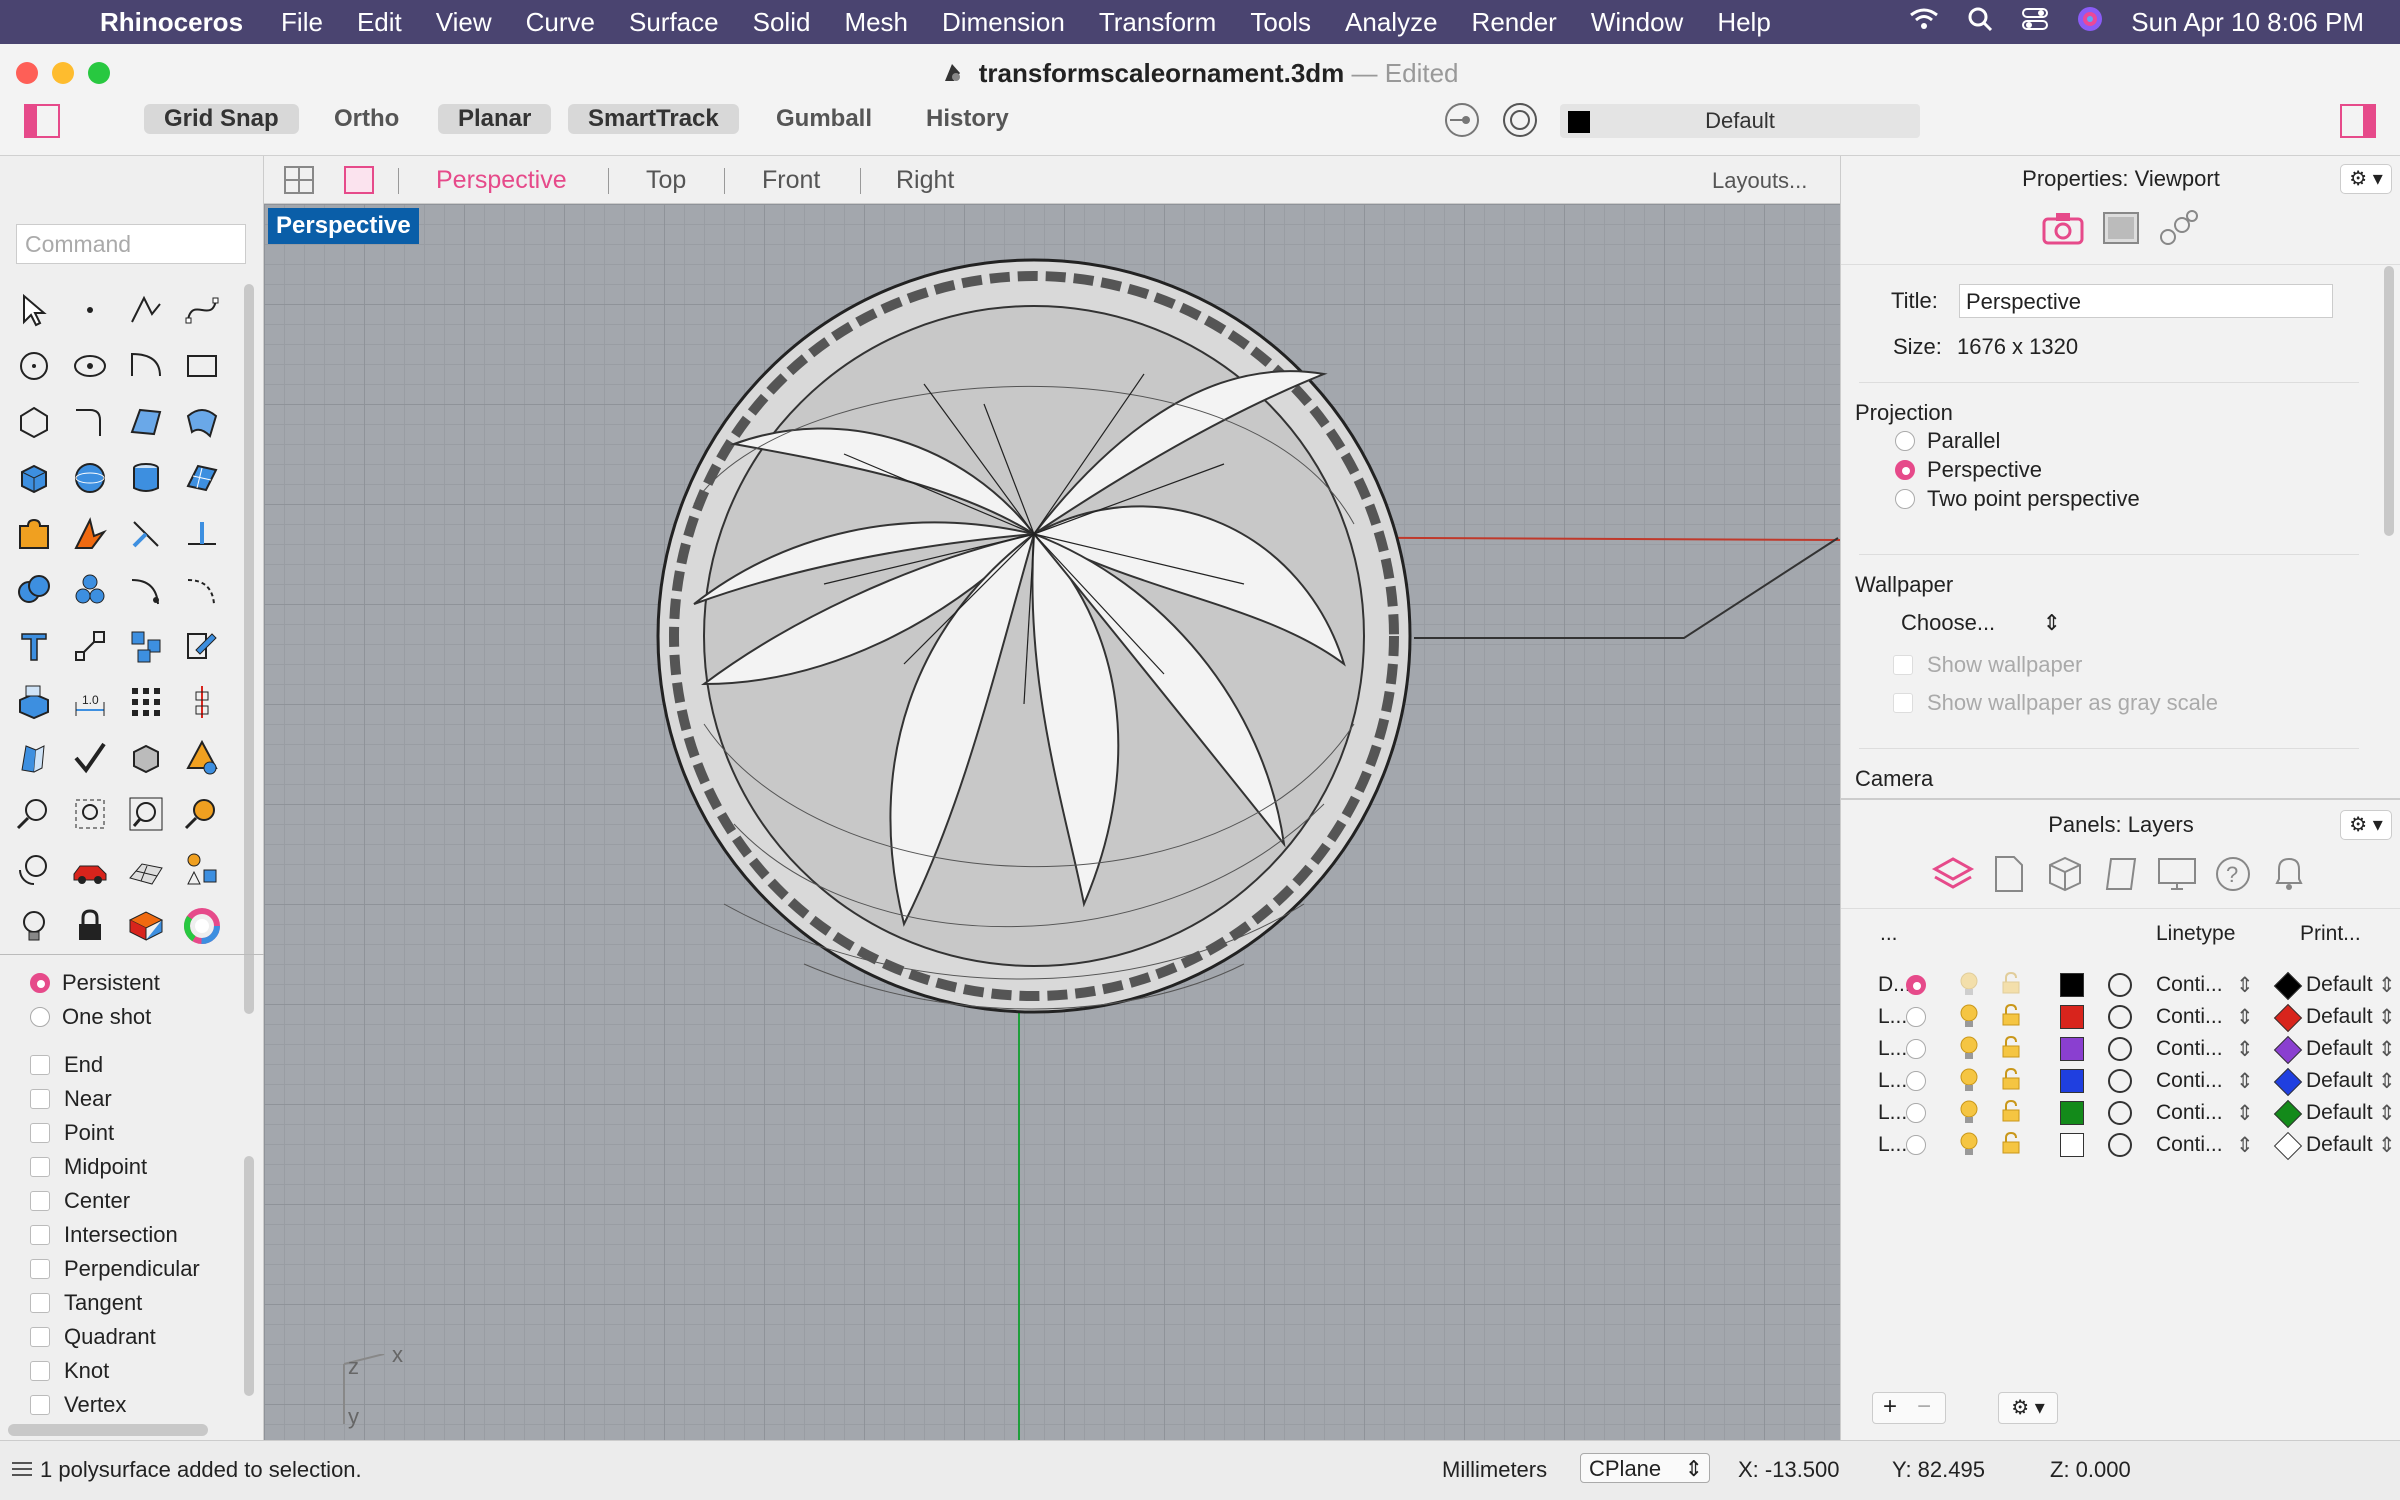 The width and height of the screenshot is (2400, 1500). Describe the element at coordinates (34, 590) in the screenshot. I see `boolean-union-icon` at that location.